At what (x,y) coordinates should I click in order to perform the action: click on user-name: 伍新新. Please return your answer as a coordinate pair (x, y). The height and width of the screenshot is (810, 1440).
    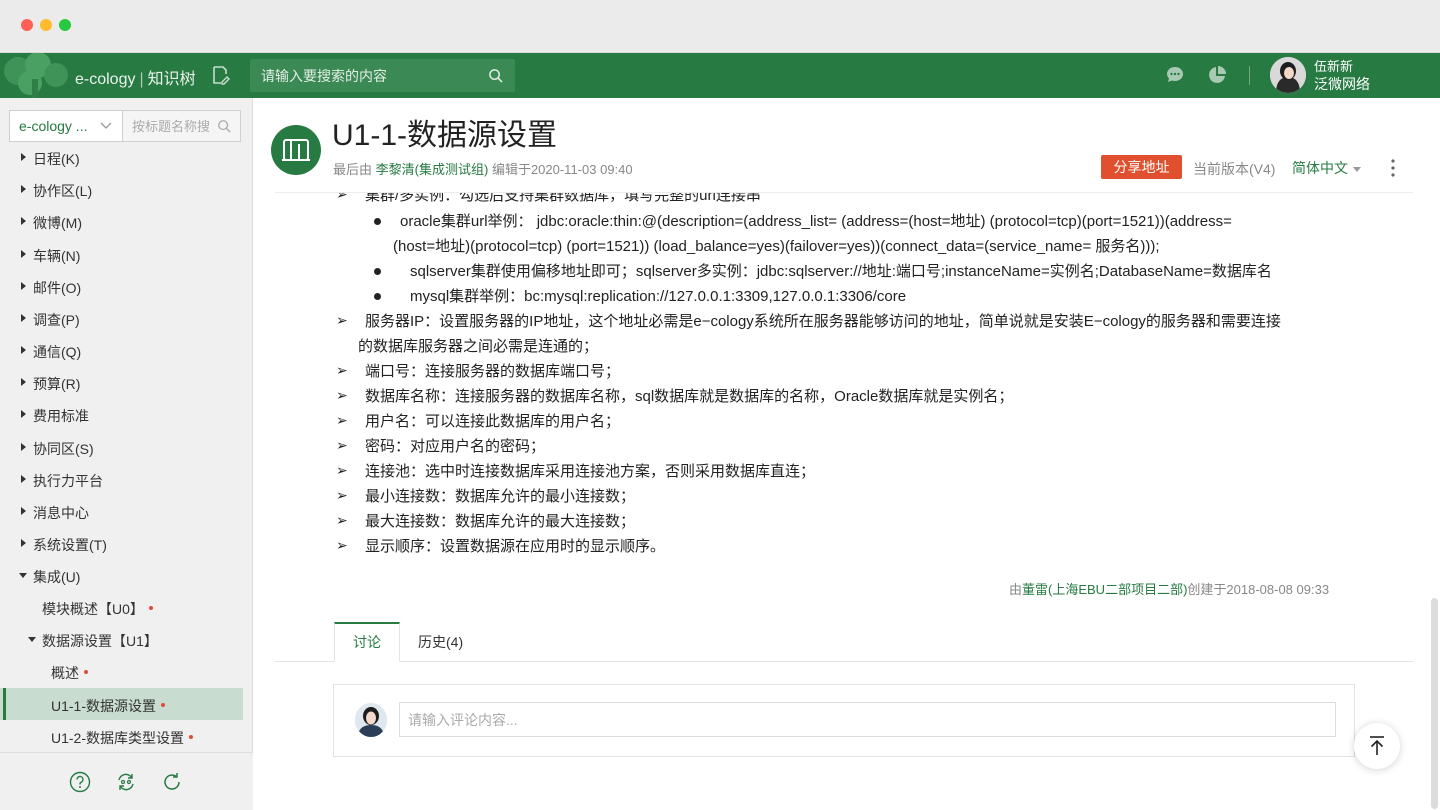
    Looking at the image, I should click on (1333, 66).